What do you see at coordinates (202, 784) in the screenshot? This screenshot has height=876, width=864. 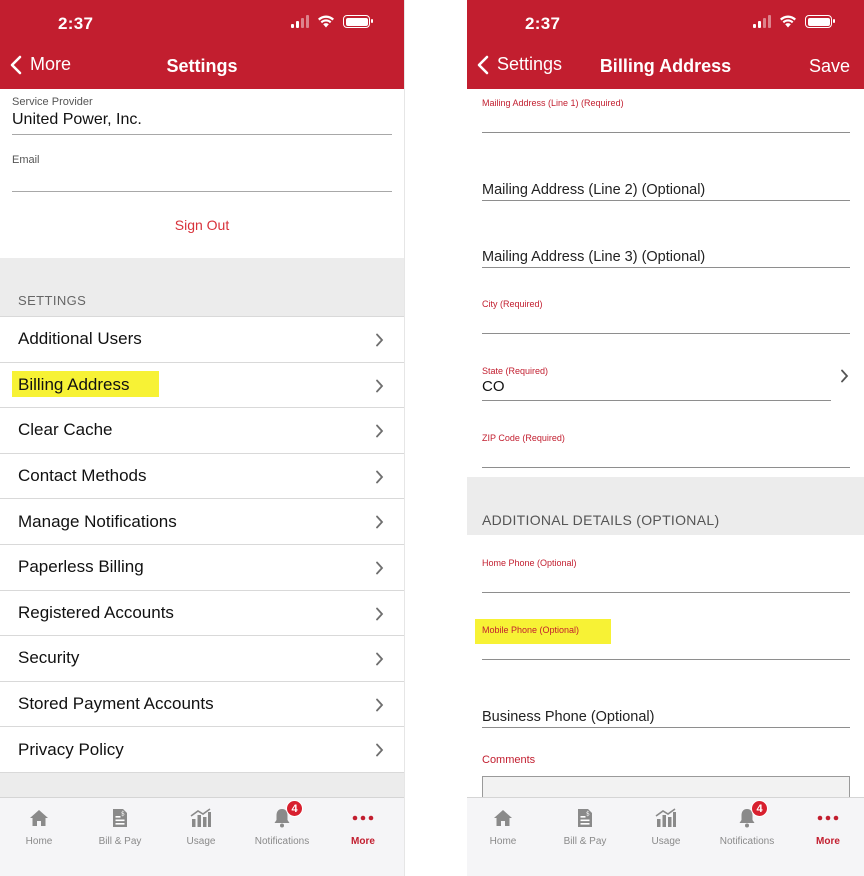 I see `list-footer-background` at bounding box center [202, 784].